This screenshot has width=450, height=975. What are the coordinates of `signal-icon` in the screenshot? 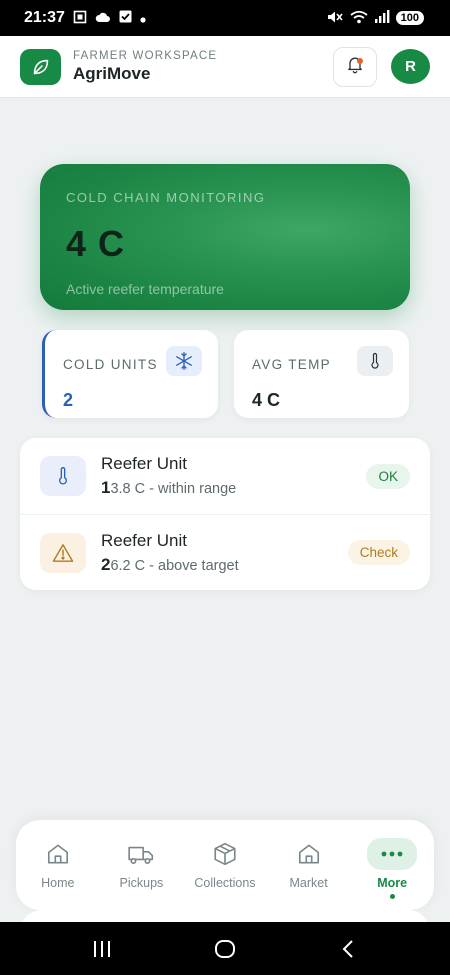 It's located at (382, 18).